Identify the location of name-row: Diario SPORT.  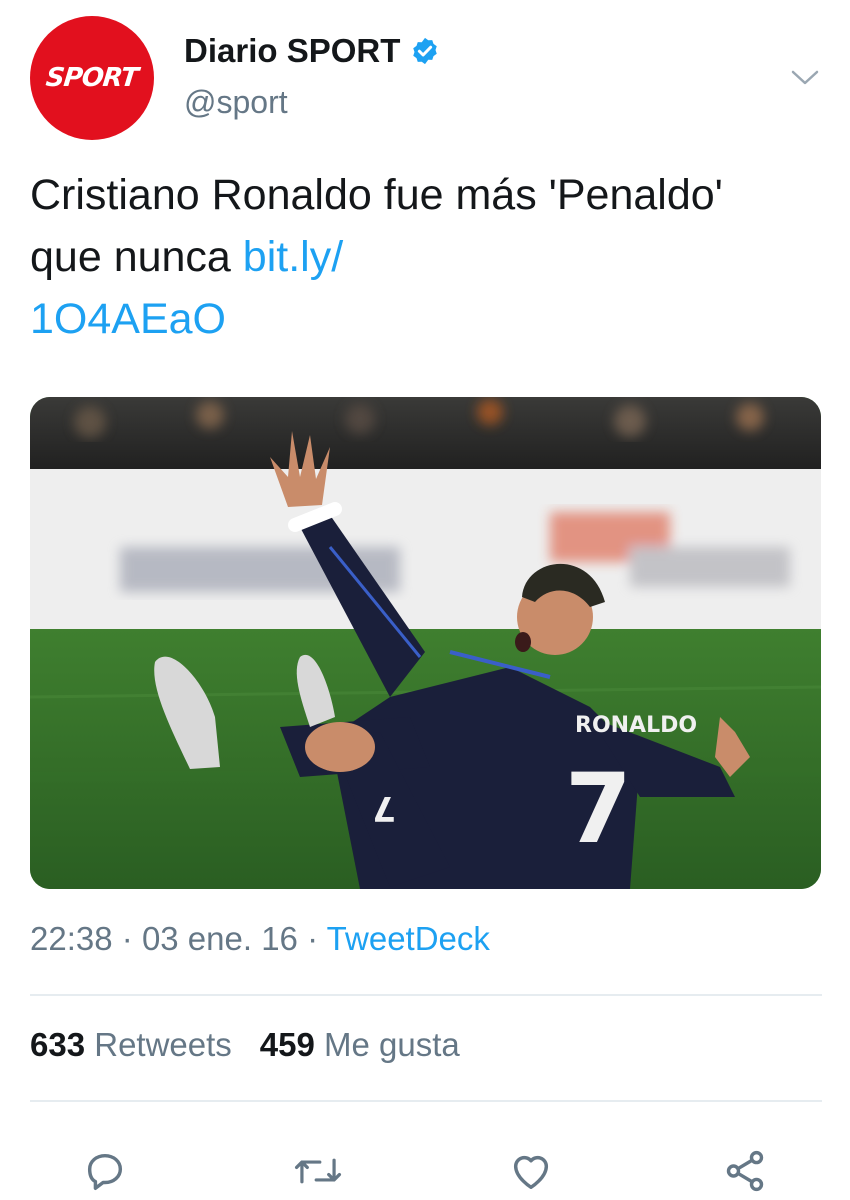
(312, 51).